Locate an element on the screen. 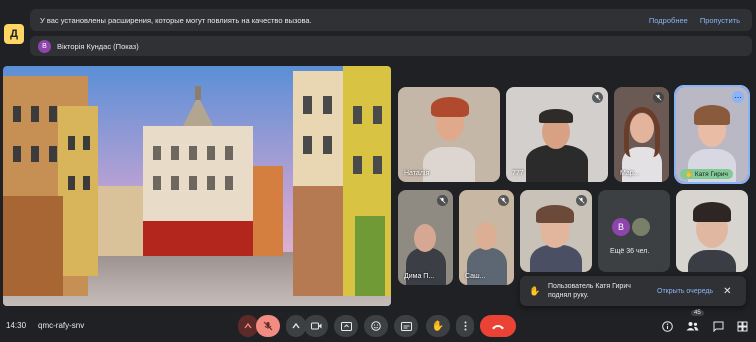 The height and width of the screenshot is (342, 756). hangup-icon is located at coordinates (498, 326).